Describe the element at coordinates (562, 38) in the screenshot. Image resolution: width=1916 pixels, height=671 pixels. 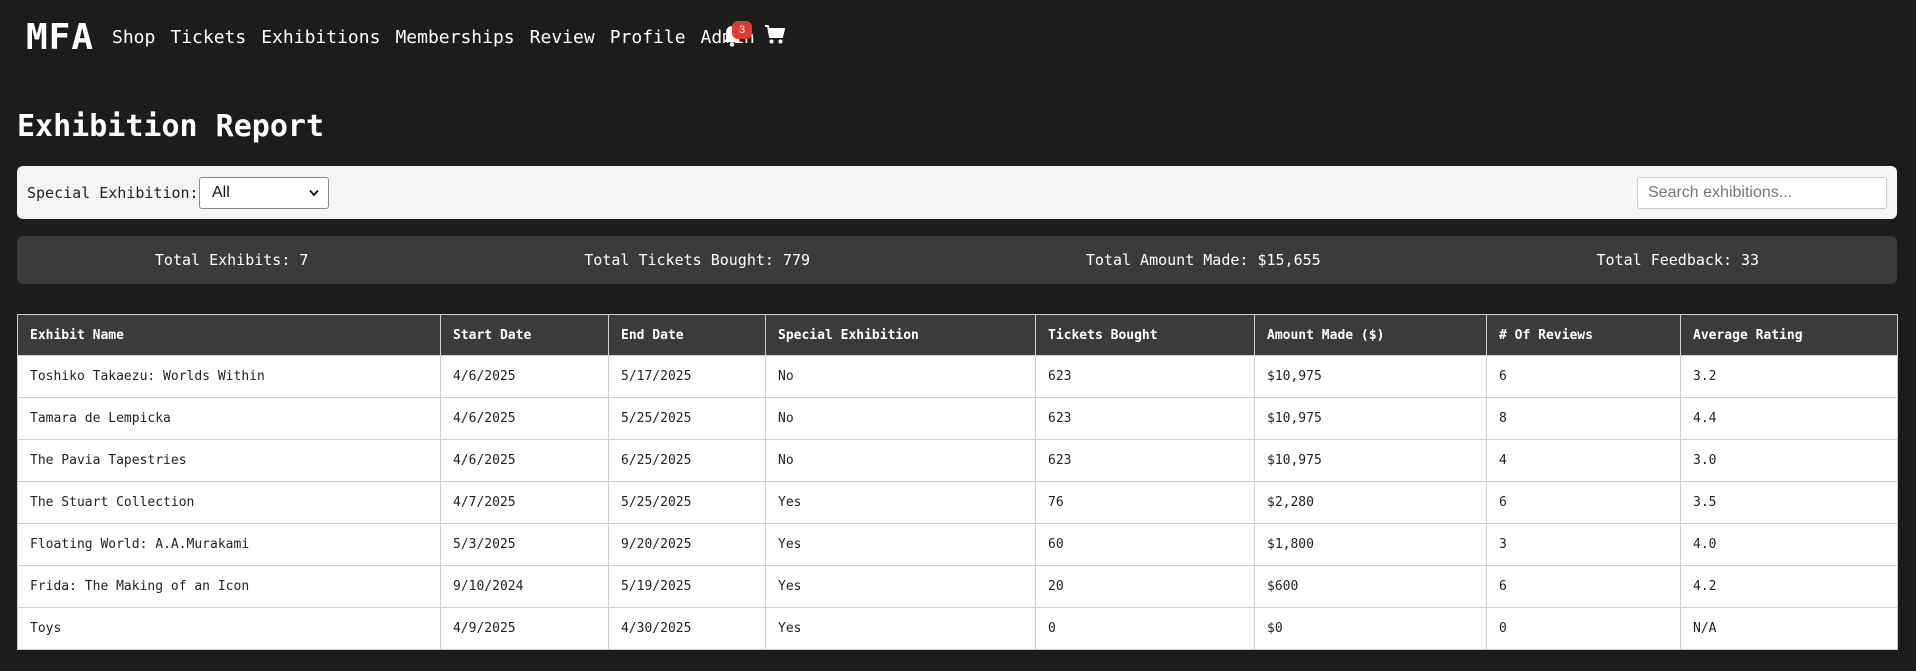
I see `nav-link-review: Review` at that location.